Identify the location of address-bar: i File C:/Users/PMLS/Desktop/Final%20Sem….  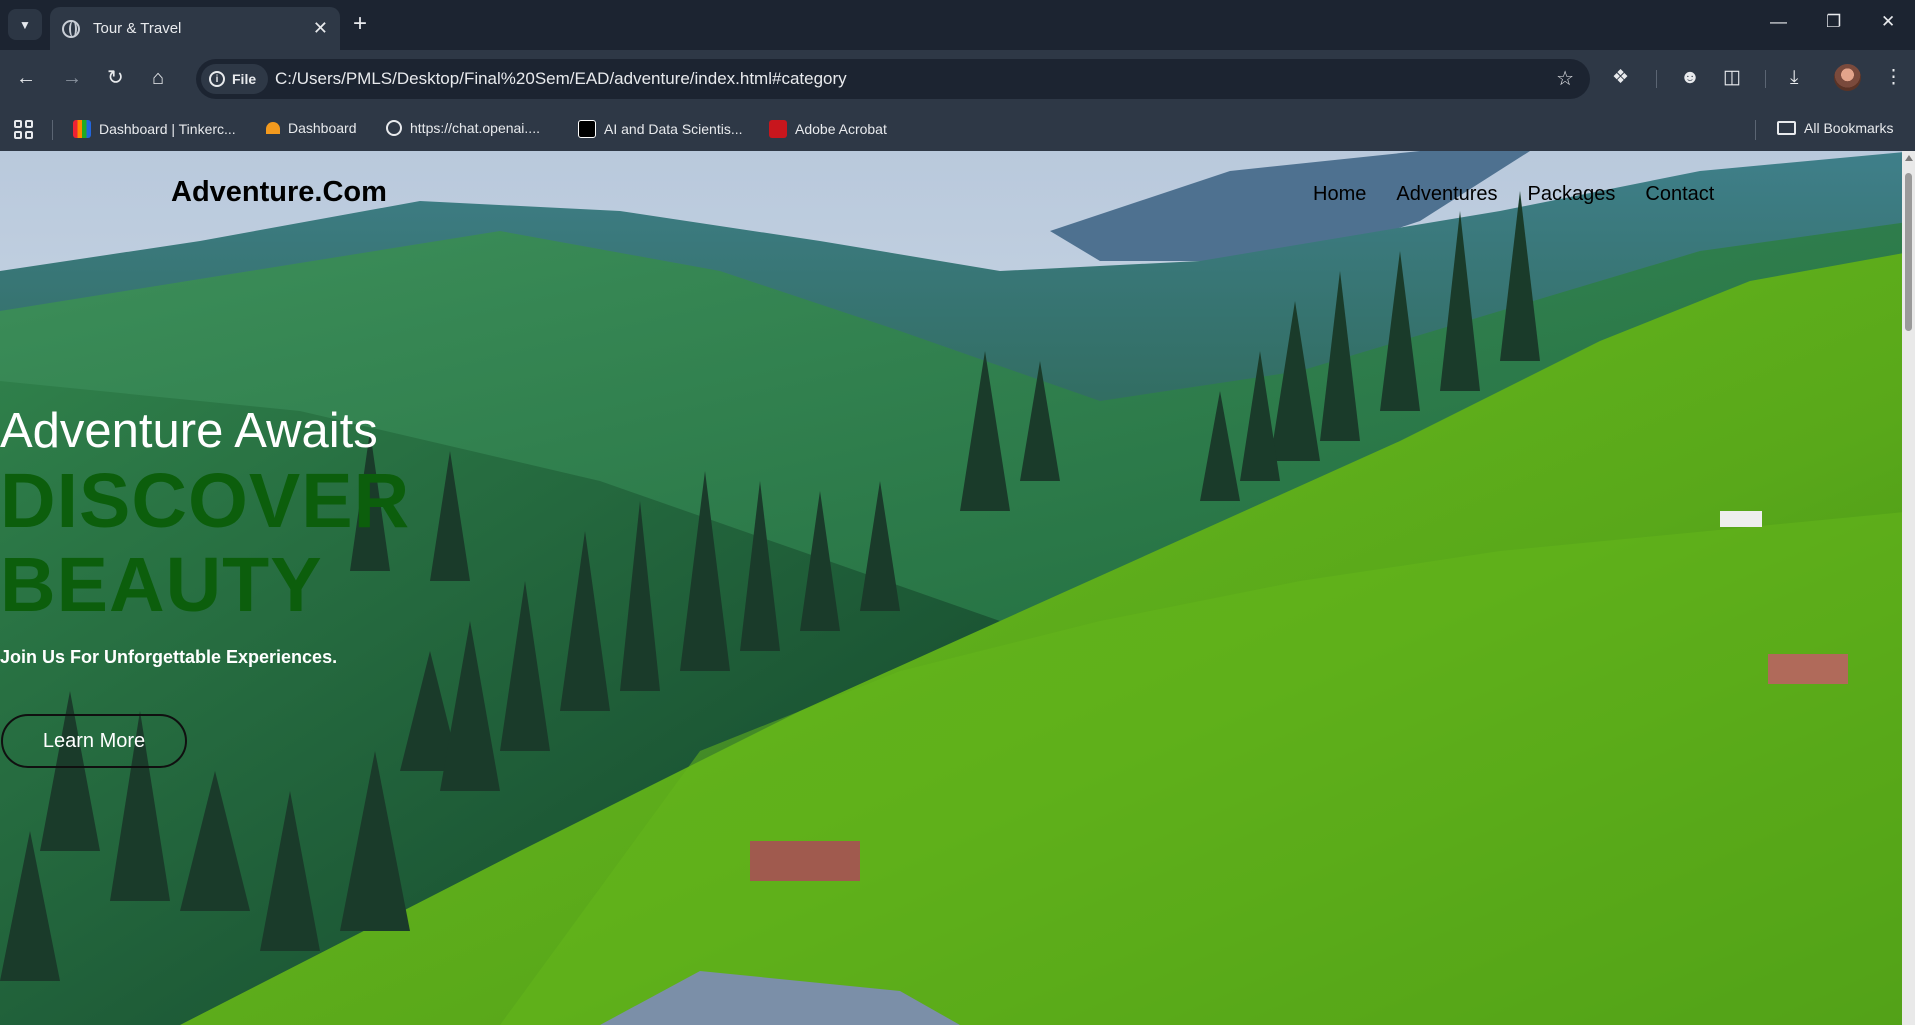
(893, 79).